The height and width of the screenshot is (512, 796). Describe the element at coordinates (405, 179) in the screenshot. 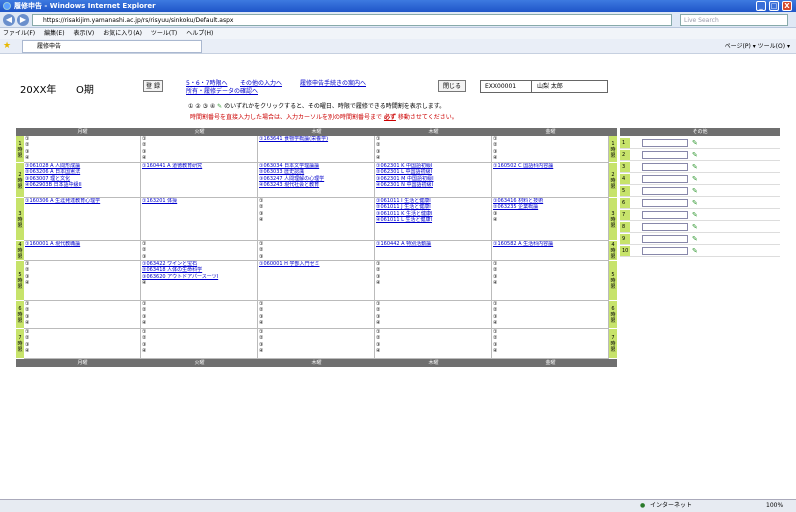

I see `course-link: ③062301 M 中国語初級I` at that location.